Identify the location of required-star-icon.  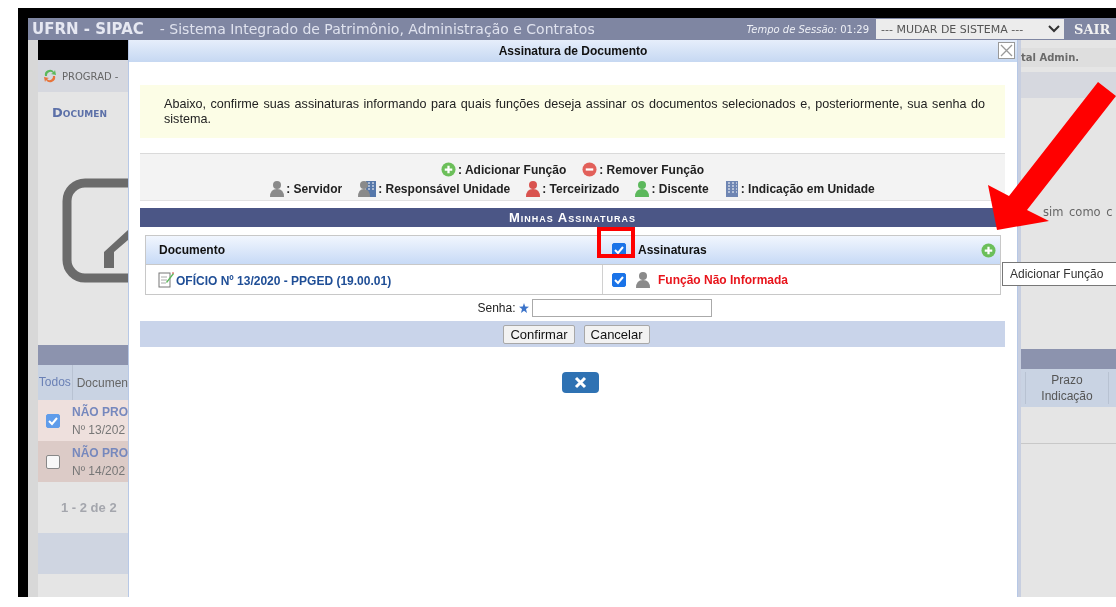
(523, 308).